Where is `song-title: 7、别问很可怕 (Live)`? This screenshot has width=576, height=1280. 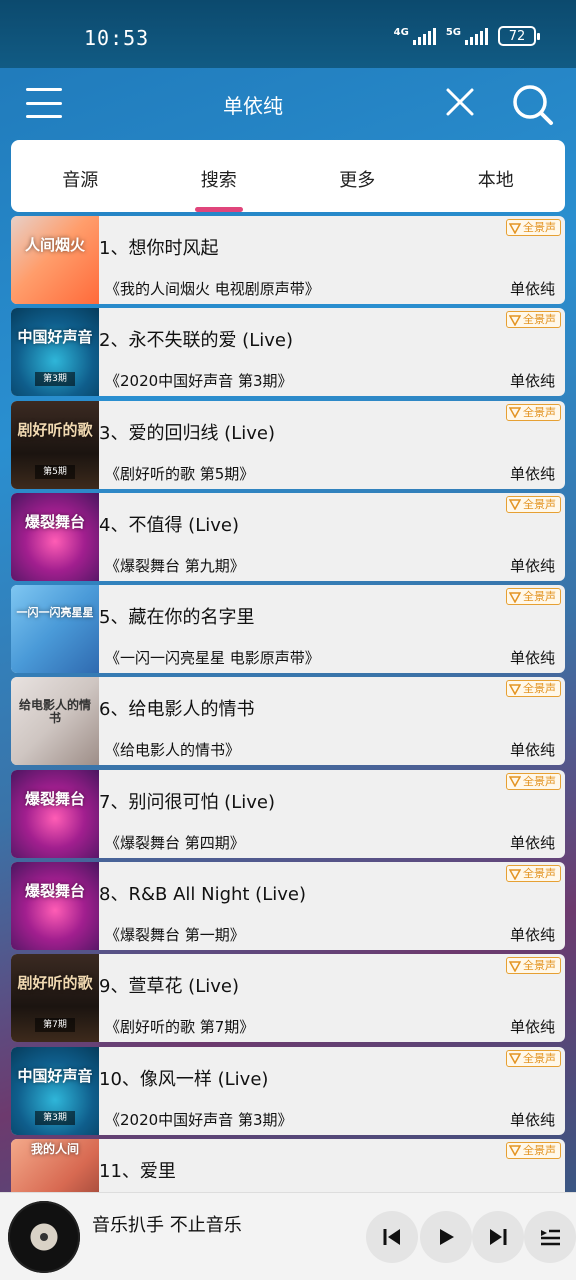
song-title: 7、别问很可怕 (Live) is located at coordinates (187, 802).